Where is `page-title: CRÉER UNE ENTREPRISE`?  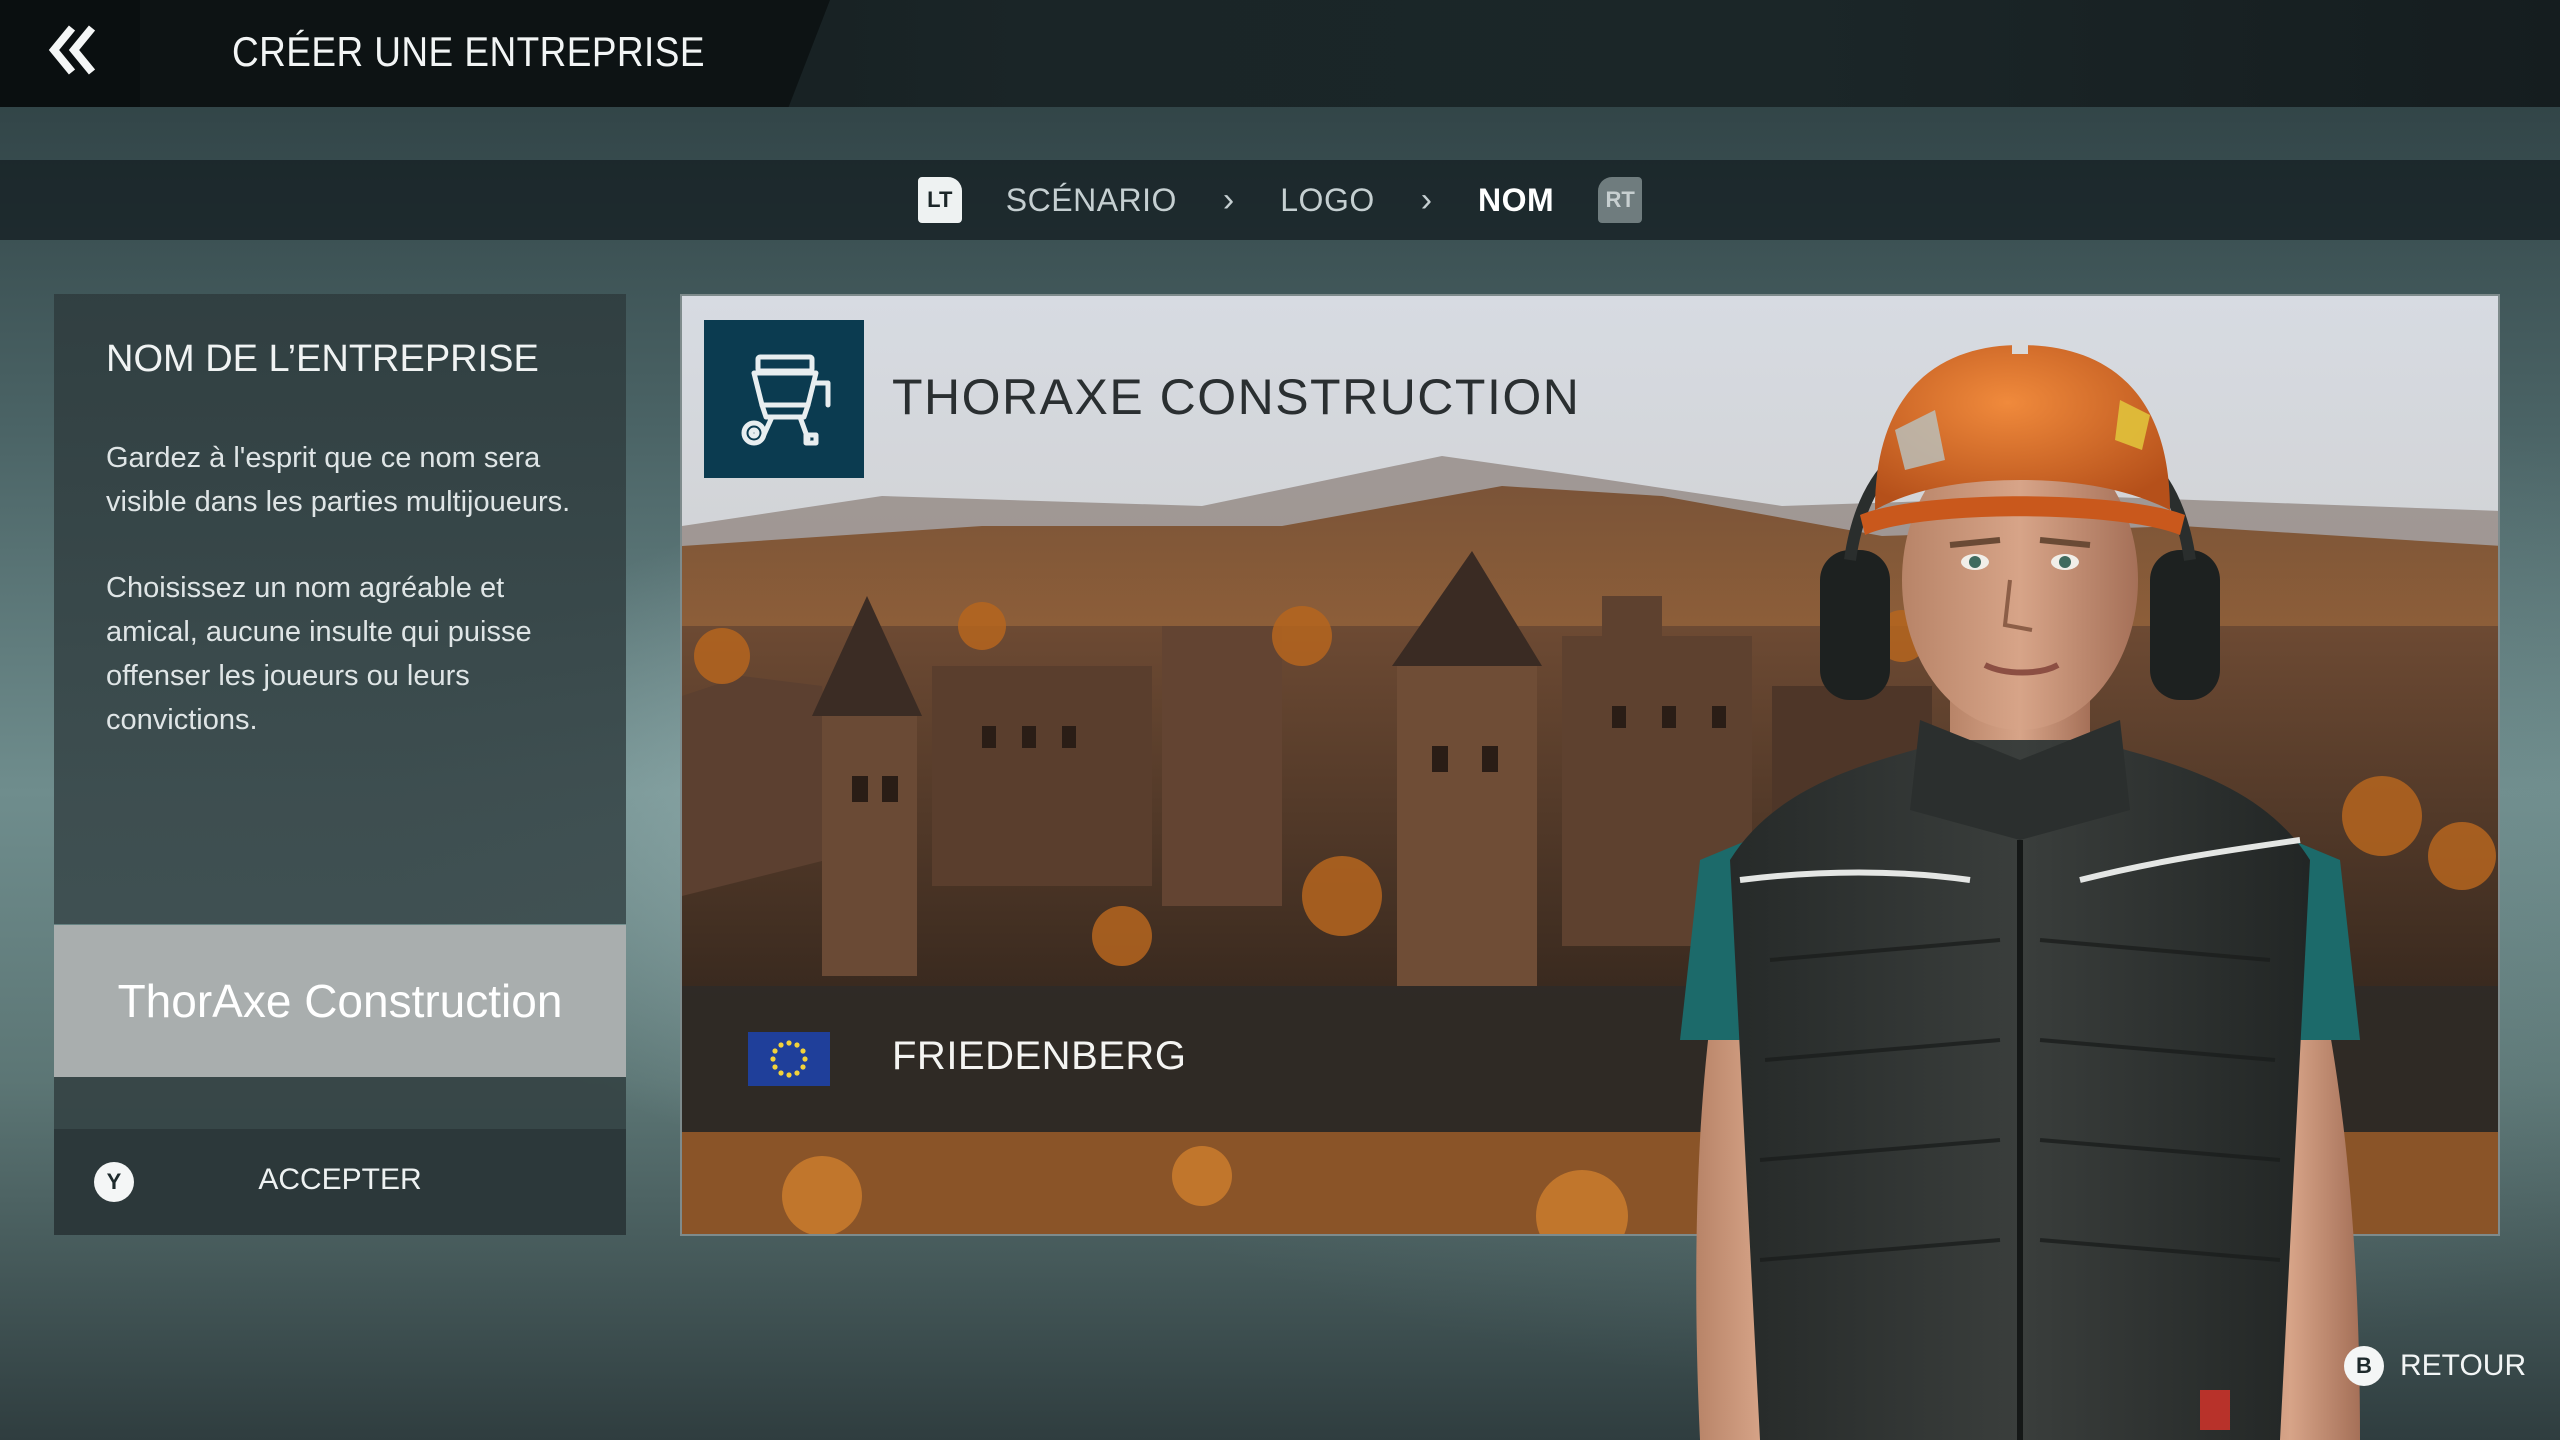 page-title: CRÉER UNE ENTREPRISE is located at coordinates (468, 51).